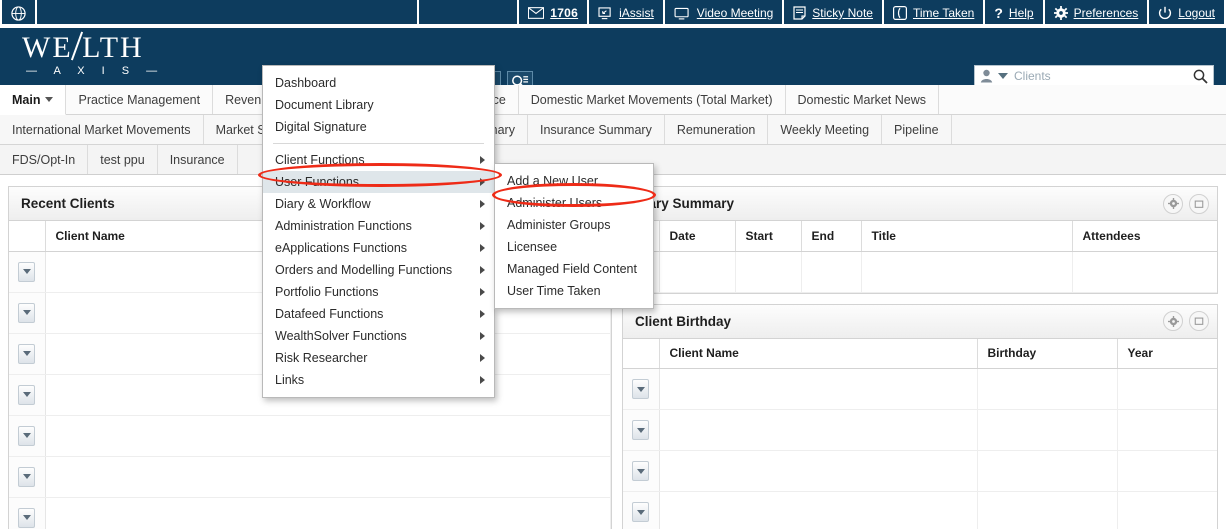 The height and width of the screenshot is (529, 1226). Describe the element at coordinates (735, 13) in the screenshot. I see `video-meeting-label: Video Meeting` at that location.